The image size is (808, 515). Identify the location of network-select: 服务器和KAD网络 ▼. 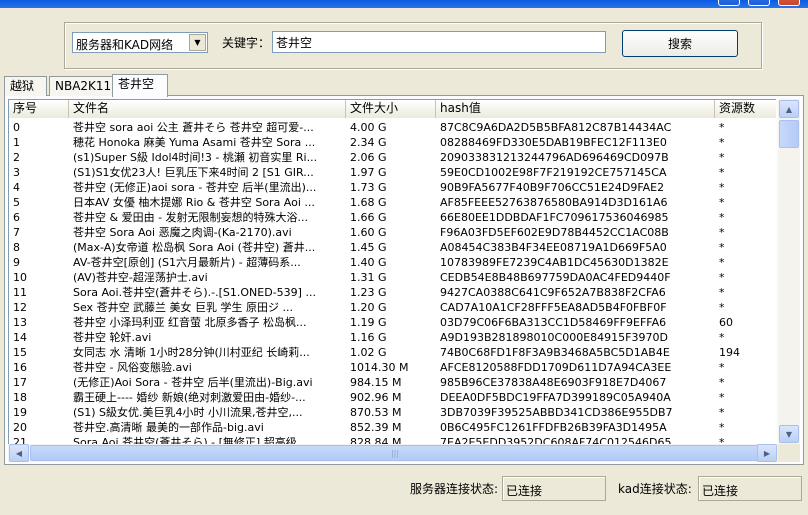
(140, 42).